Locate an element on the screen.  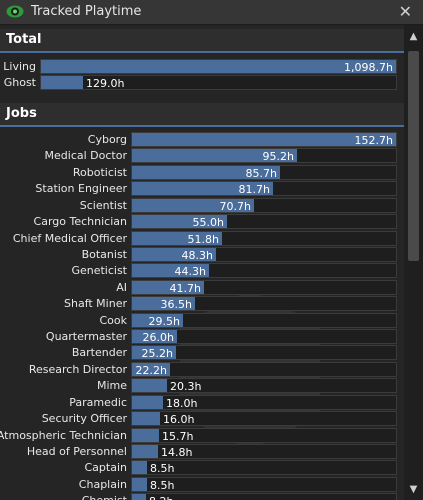
jobs-row: Security Officer 16.0h is located at coordinates (219, 419).